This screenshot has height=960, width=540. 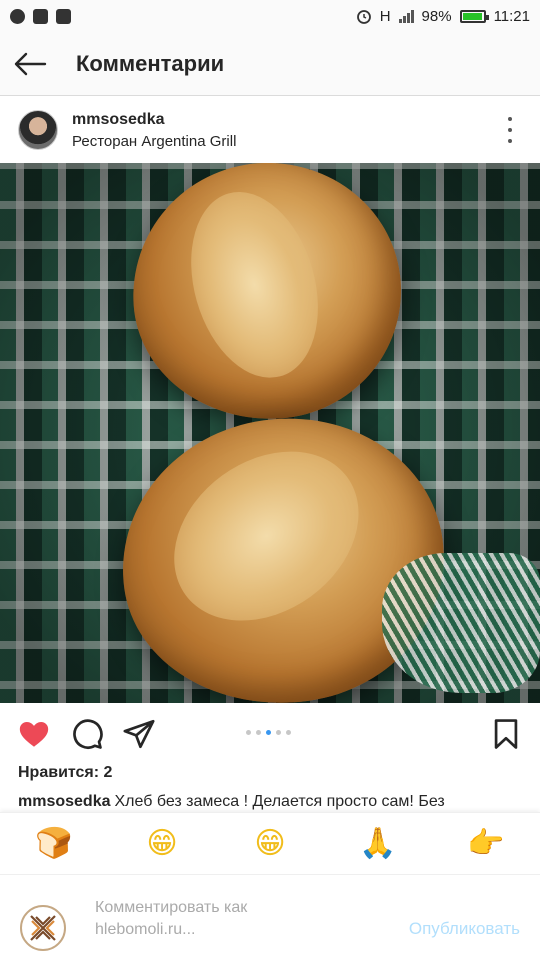 I want to click on post-username: mmsosedka, so click(x=154, y=120).